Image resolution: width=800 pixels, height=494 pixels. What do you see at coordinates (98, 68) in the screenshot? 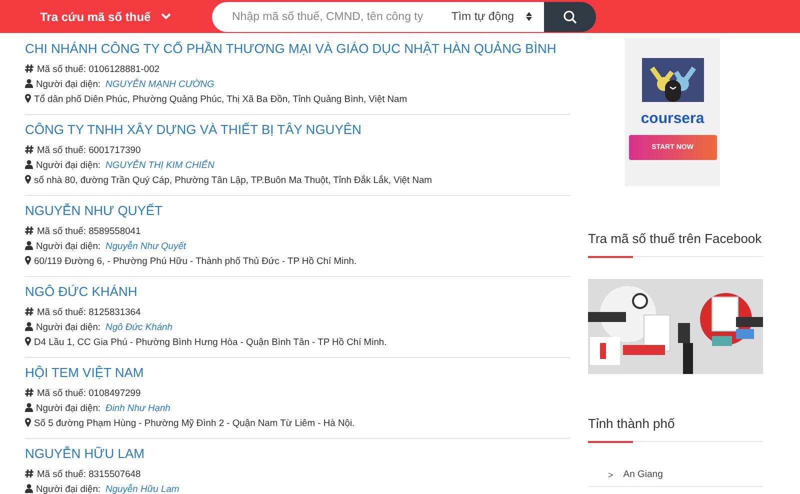
I see `tax-code-text: Mã số thuế: 0106128881-002` at bounding box center [98, 68].